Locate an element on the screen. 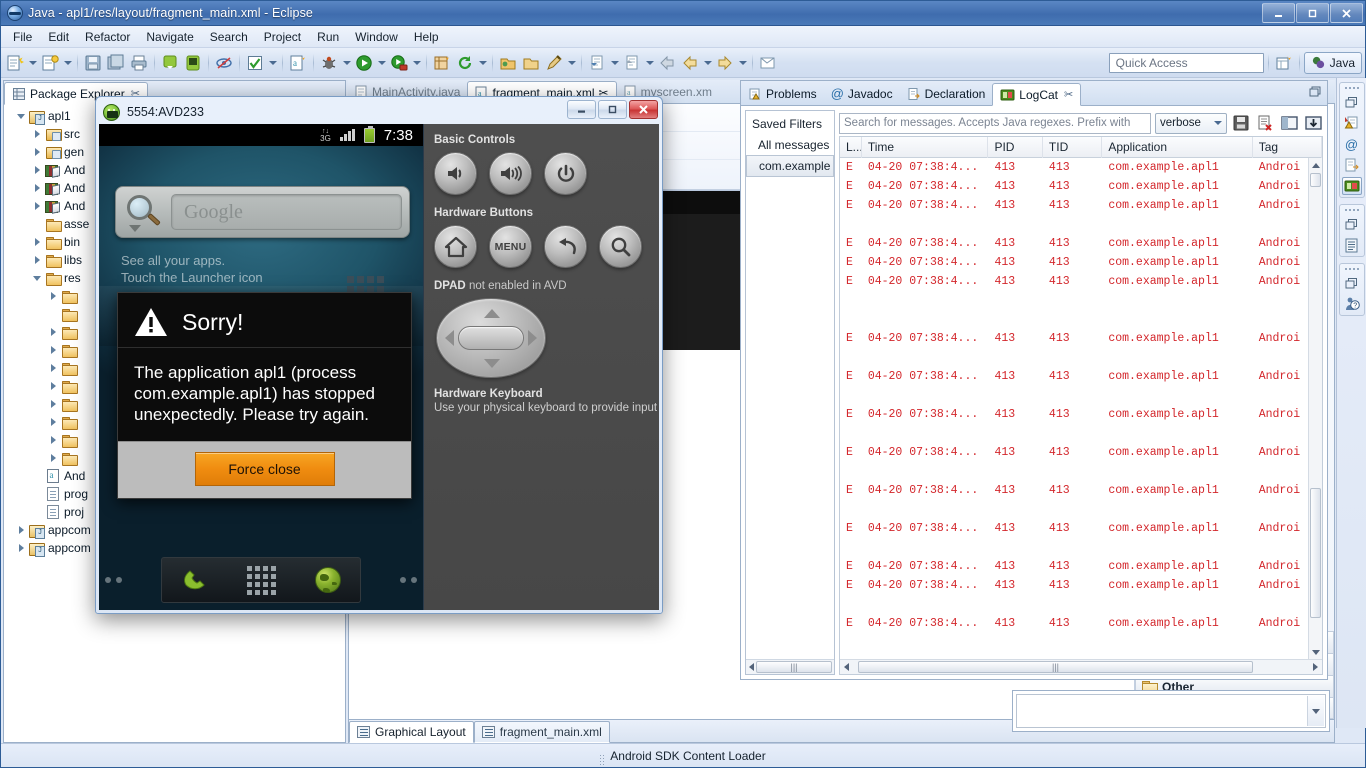 The width and height of the screenshot is (1366, 768). emulator-maximize-button is located at coordinates (612, 109).